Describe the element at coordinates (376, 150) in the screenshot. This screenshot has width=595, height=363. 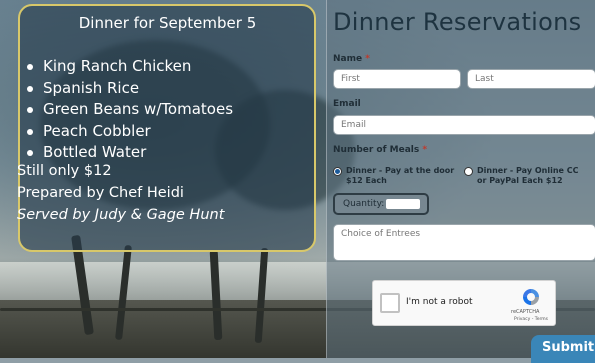
I see `meals-label-text: Number of Meals` at that location.